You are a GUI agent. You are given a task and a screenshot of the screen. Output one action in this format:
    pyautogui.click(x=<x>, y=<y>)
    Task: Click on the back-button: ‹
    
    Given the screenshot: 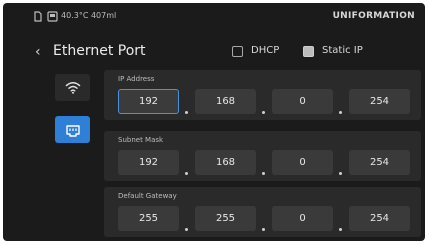 What is the action you would take?
    pyautogui.click(x=38, y=52)
    